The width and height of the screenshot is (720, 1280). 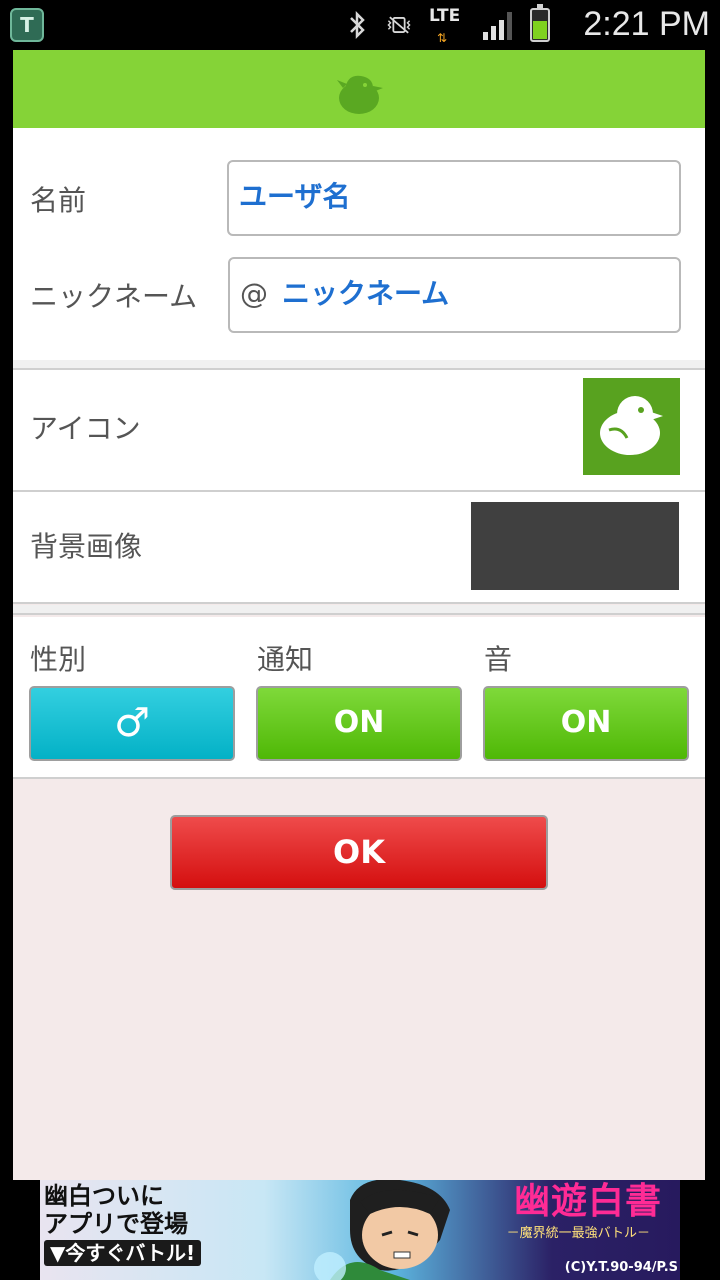 What do you see at coordinates (399, 25) in the screenshot?
I see `vibrate-icon` at bounding box center [399, 25].